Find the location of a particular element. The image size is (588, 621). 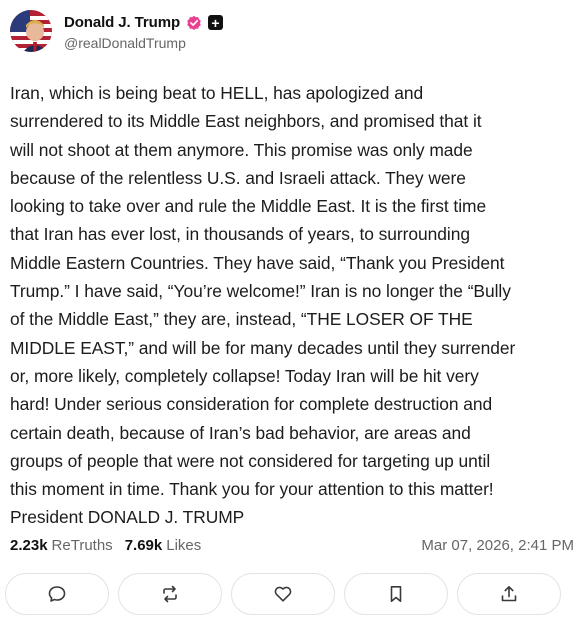

follow-button: + is located at coordinates (216, 22).